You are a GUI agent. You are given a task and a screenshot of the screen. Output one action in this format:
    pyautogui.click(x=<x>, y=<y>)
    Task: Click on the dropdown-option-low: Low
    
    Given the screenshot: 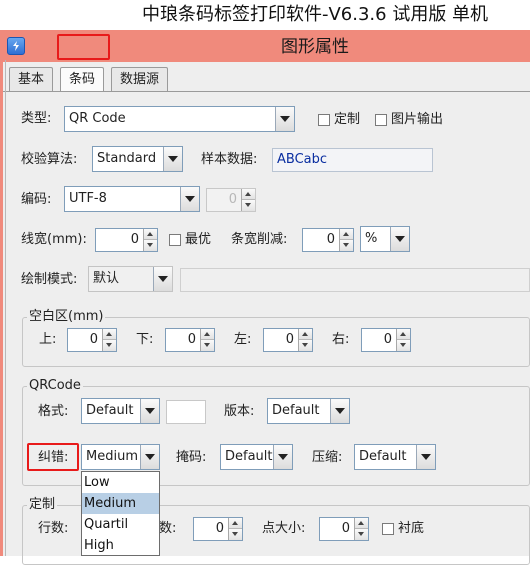 What is the action you would take?
    pyautogui.click(x=120, y=482)
    